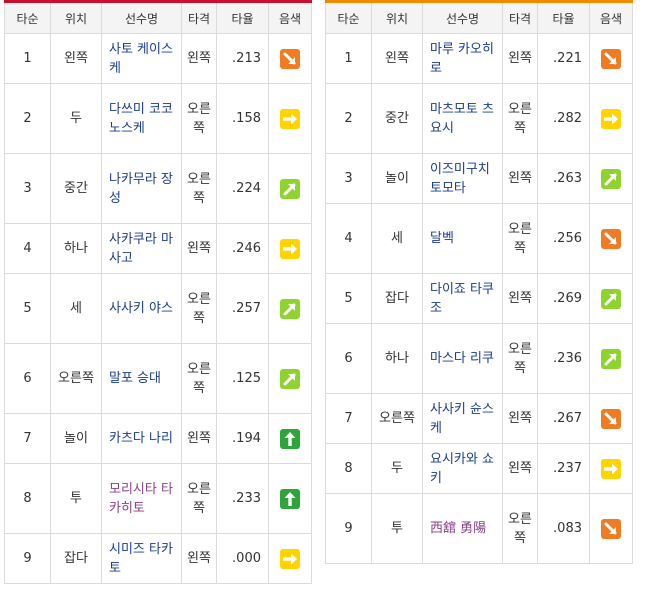 Image resolution: width=645 pixels, height=594 pixels. I want to click on header-trend: 음색, so click(611, 17).